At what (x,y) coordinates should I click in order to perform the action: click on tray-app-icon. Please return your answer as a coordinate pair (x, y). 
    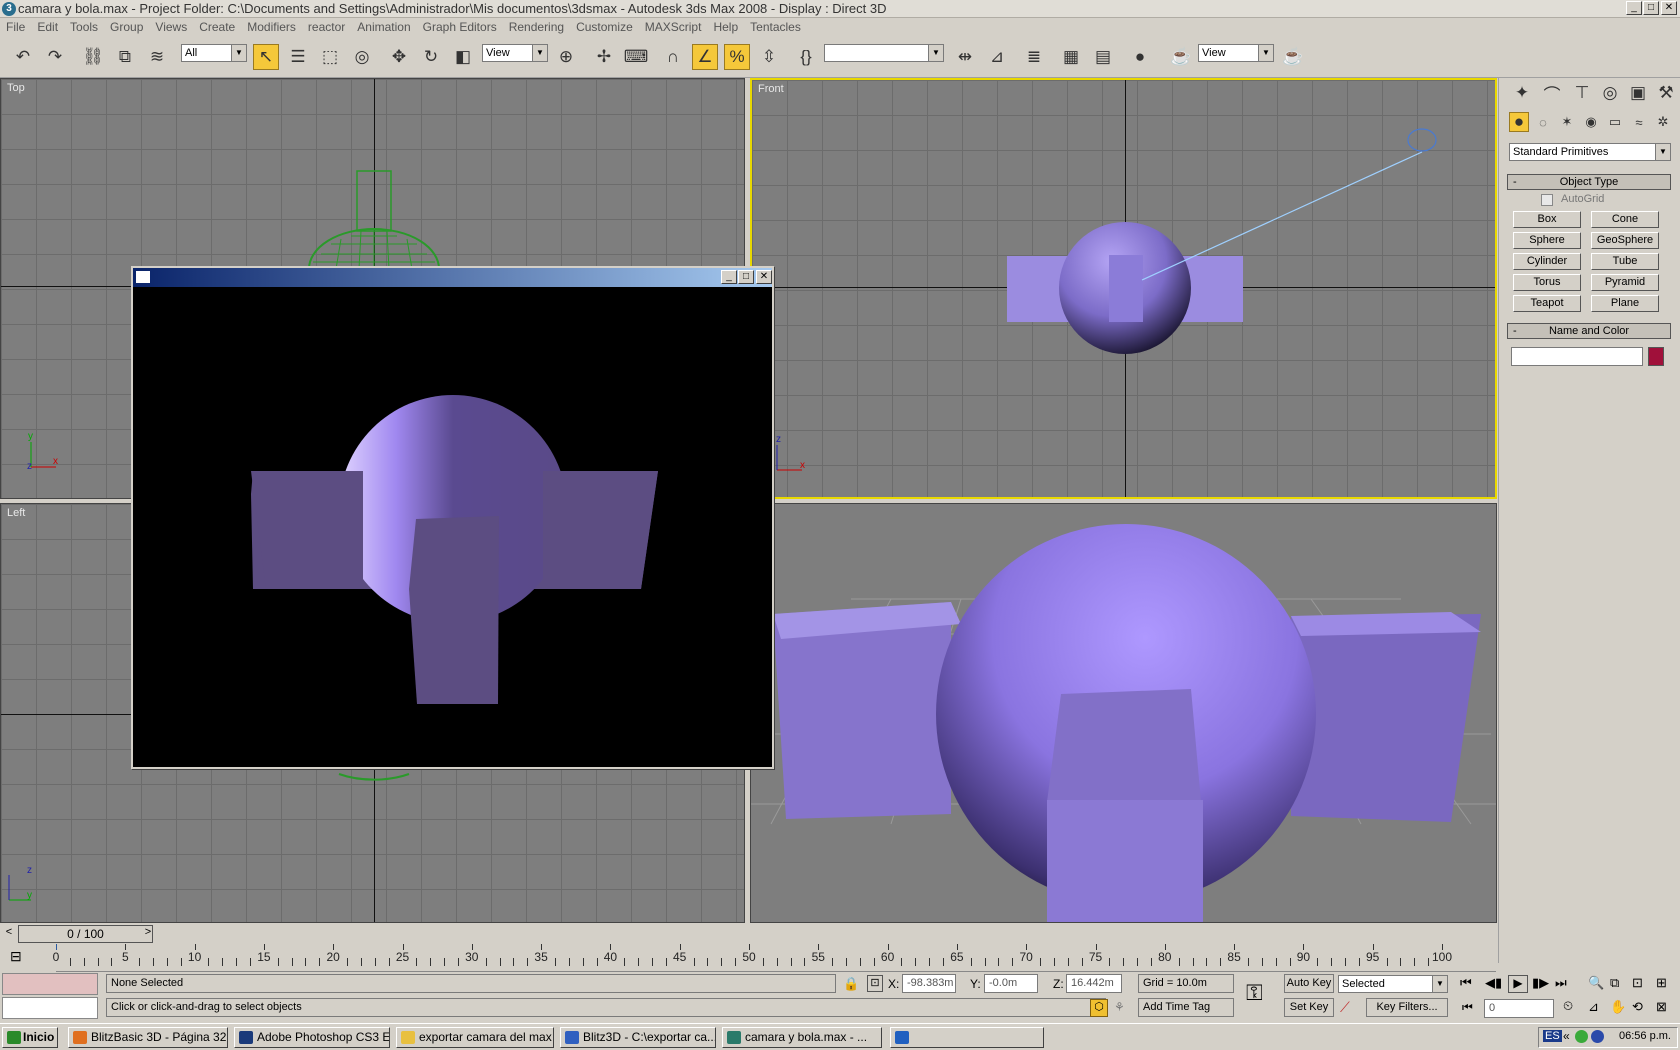
    Looking at the image, I should click on (1581, 1036).